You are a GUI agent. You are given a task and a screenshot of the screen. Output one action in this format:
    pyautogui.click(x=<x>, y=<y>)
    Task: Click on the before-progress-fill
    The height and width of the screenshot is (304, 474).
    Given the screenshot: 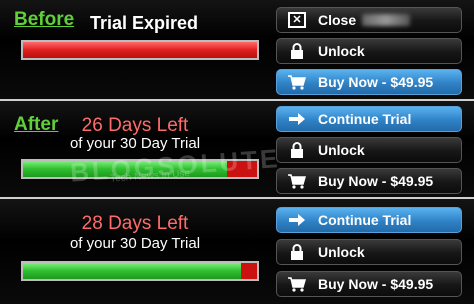 What is the action you would take?
    pyautogui.click(x=140, y=50)
    